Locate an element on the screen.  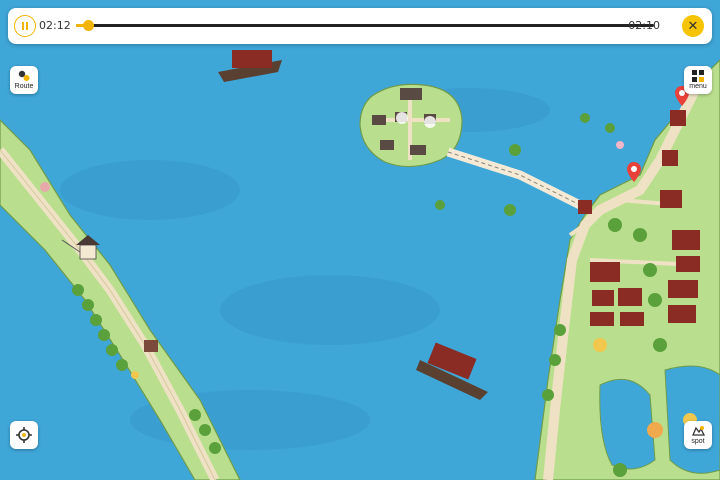
total-time: 02:10 is located at coordinates (644, 25).